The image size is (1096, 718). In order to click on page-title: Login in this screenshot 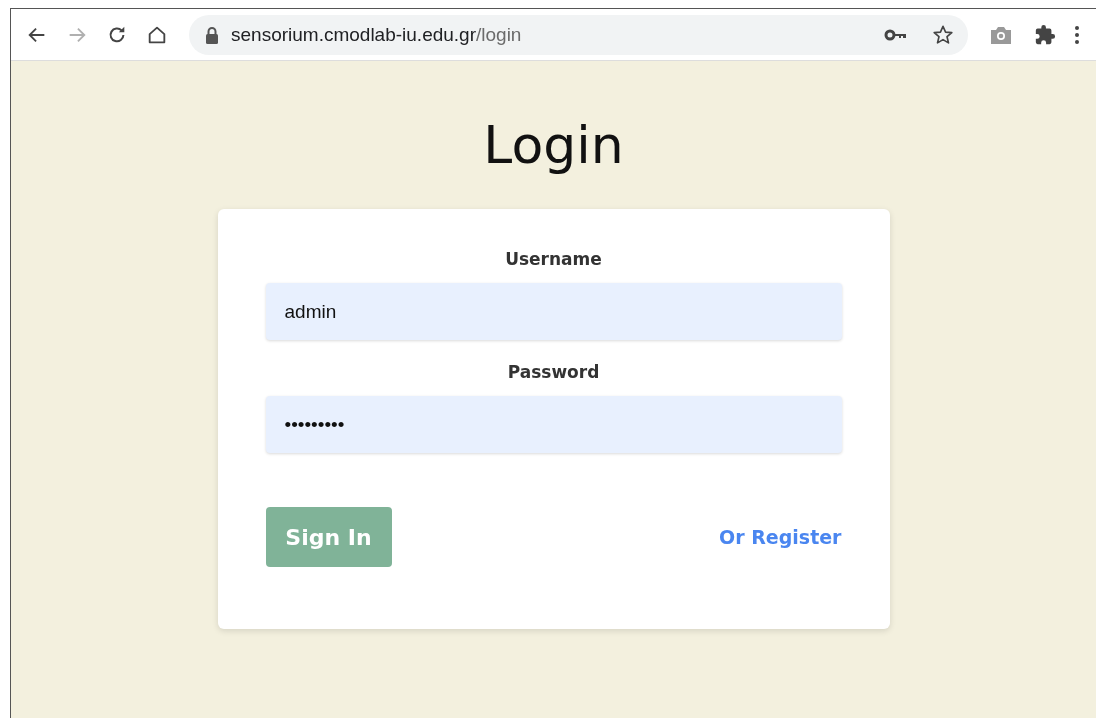, I will do `click(553, 145)`.